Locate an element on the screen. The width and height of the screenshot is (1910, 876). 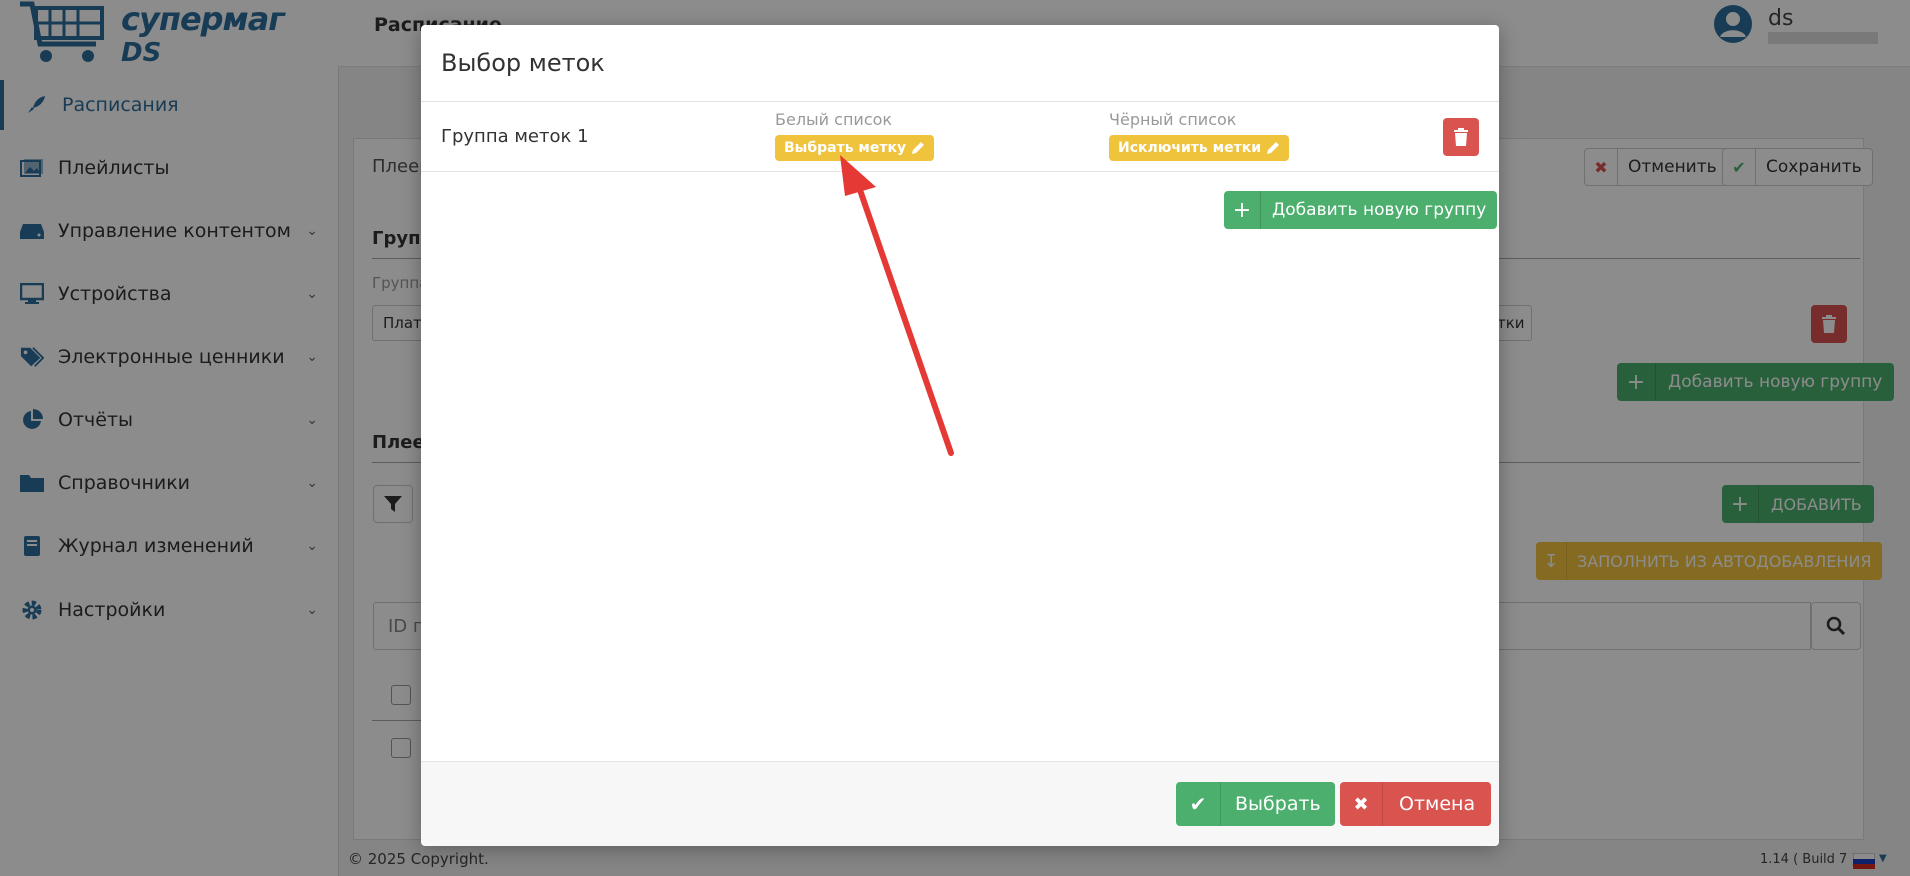
annotation-arrow is located at coordinates (897, 305).